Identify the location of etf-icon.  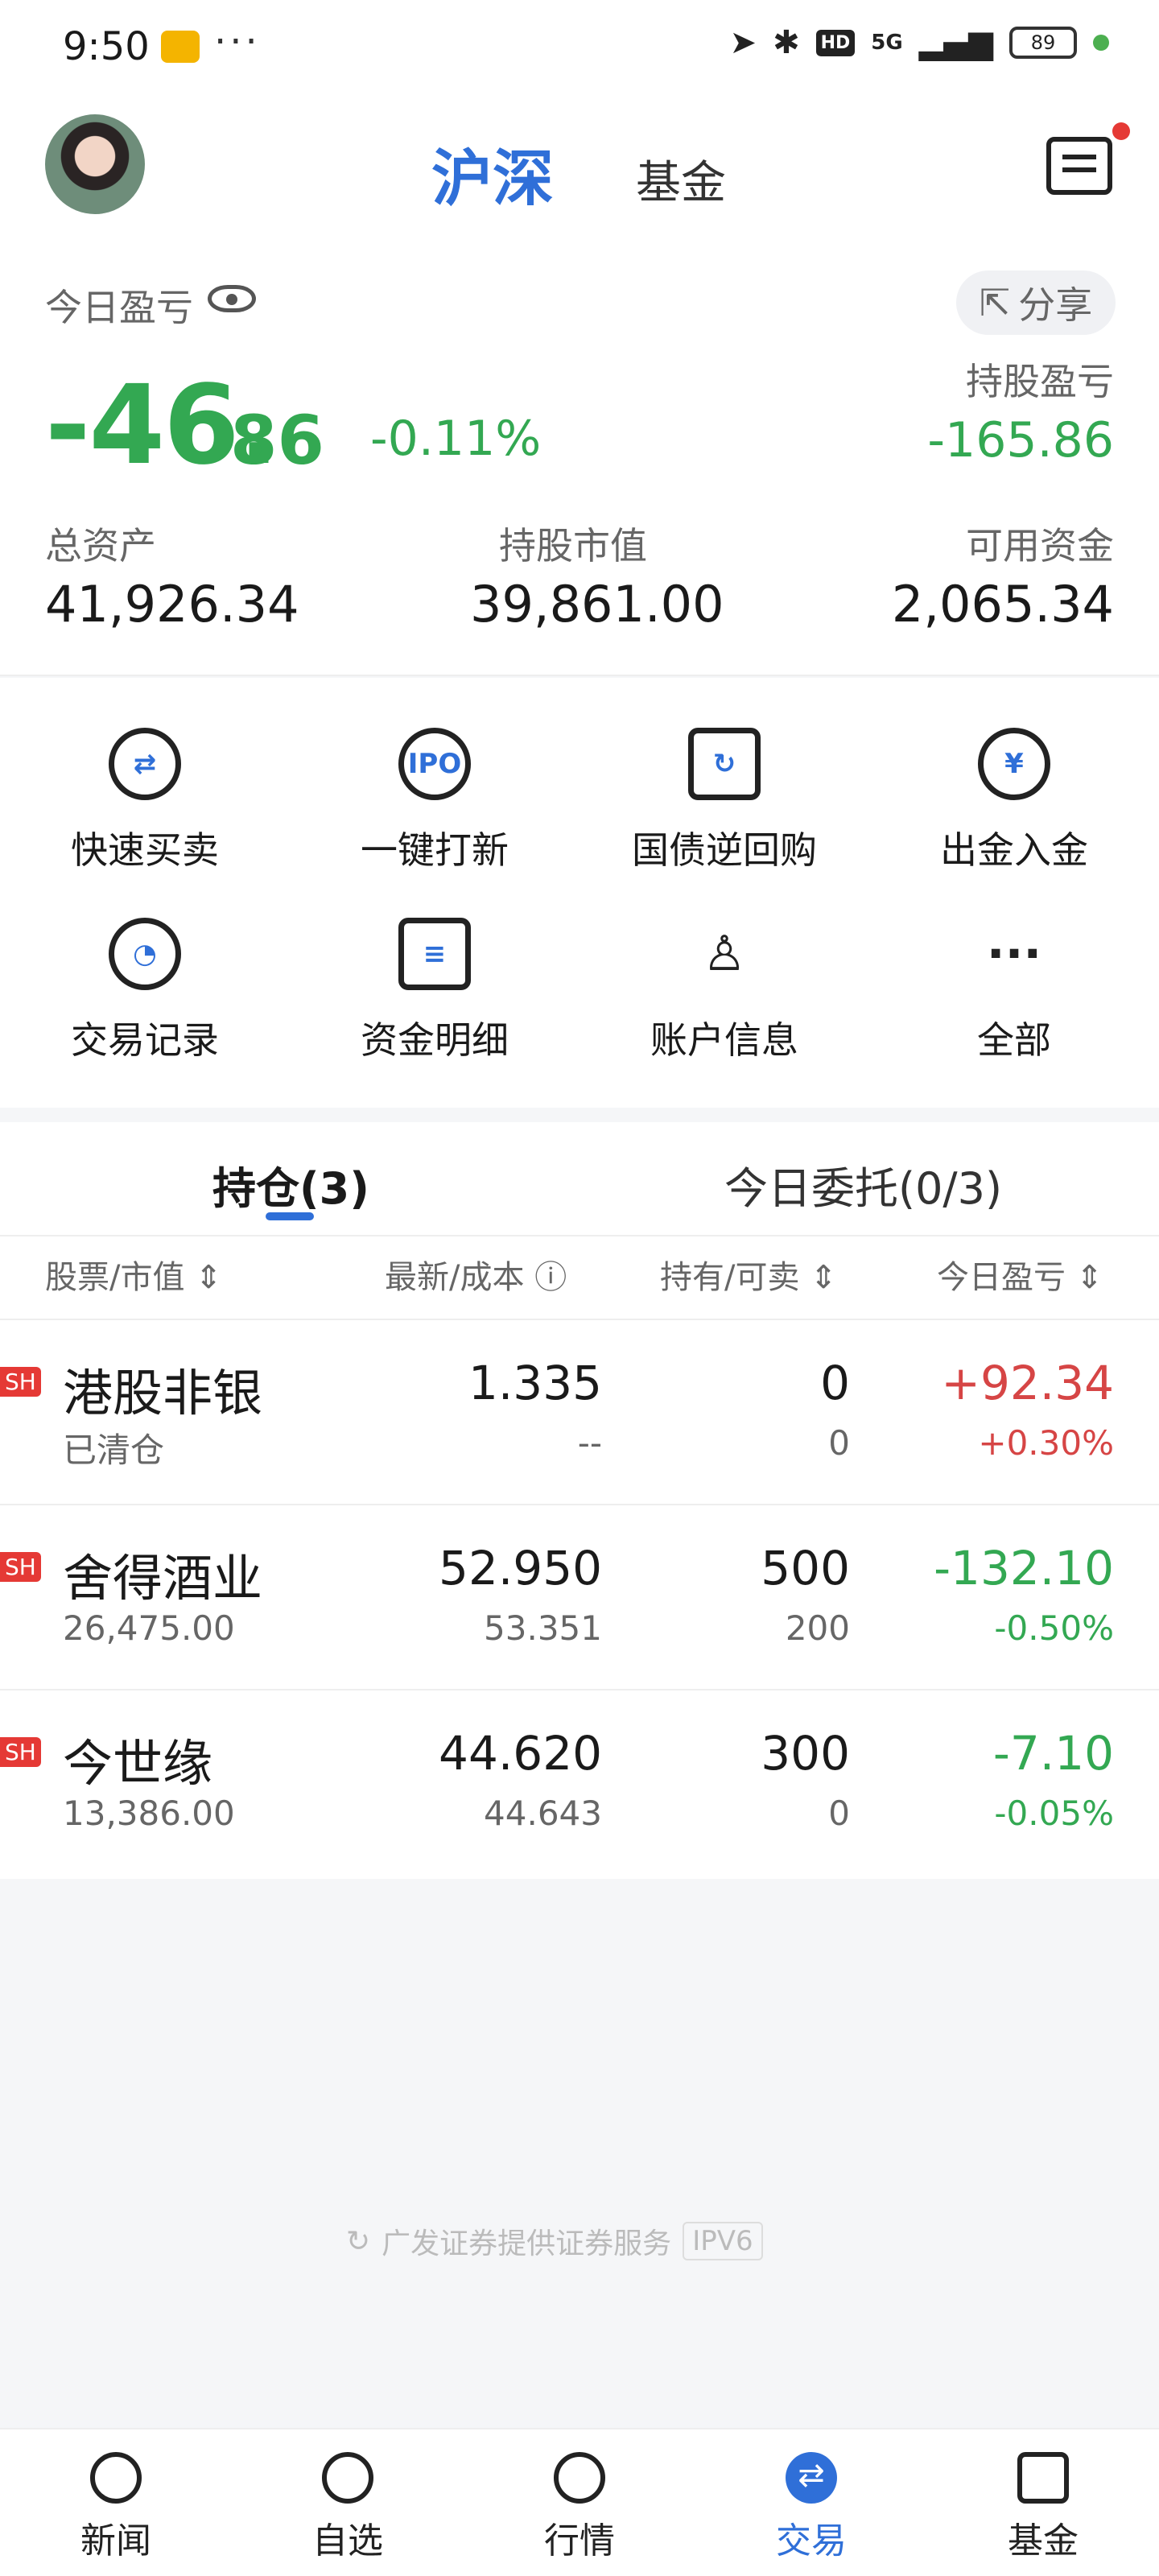
(1043, 2478).